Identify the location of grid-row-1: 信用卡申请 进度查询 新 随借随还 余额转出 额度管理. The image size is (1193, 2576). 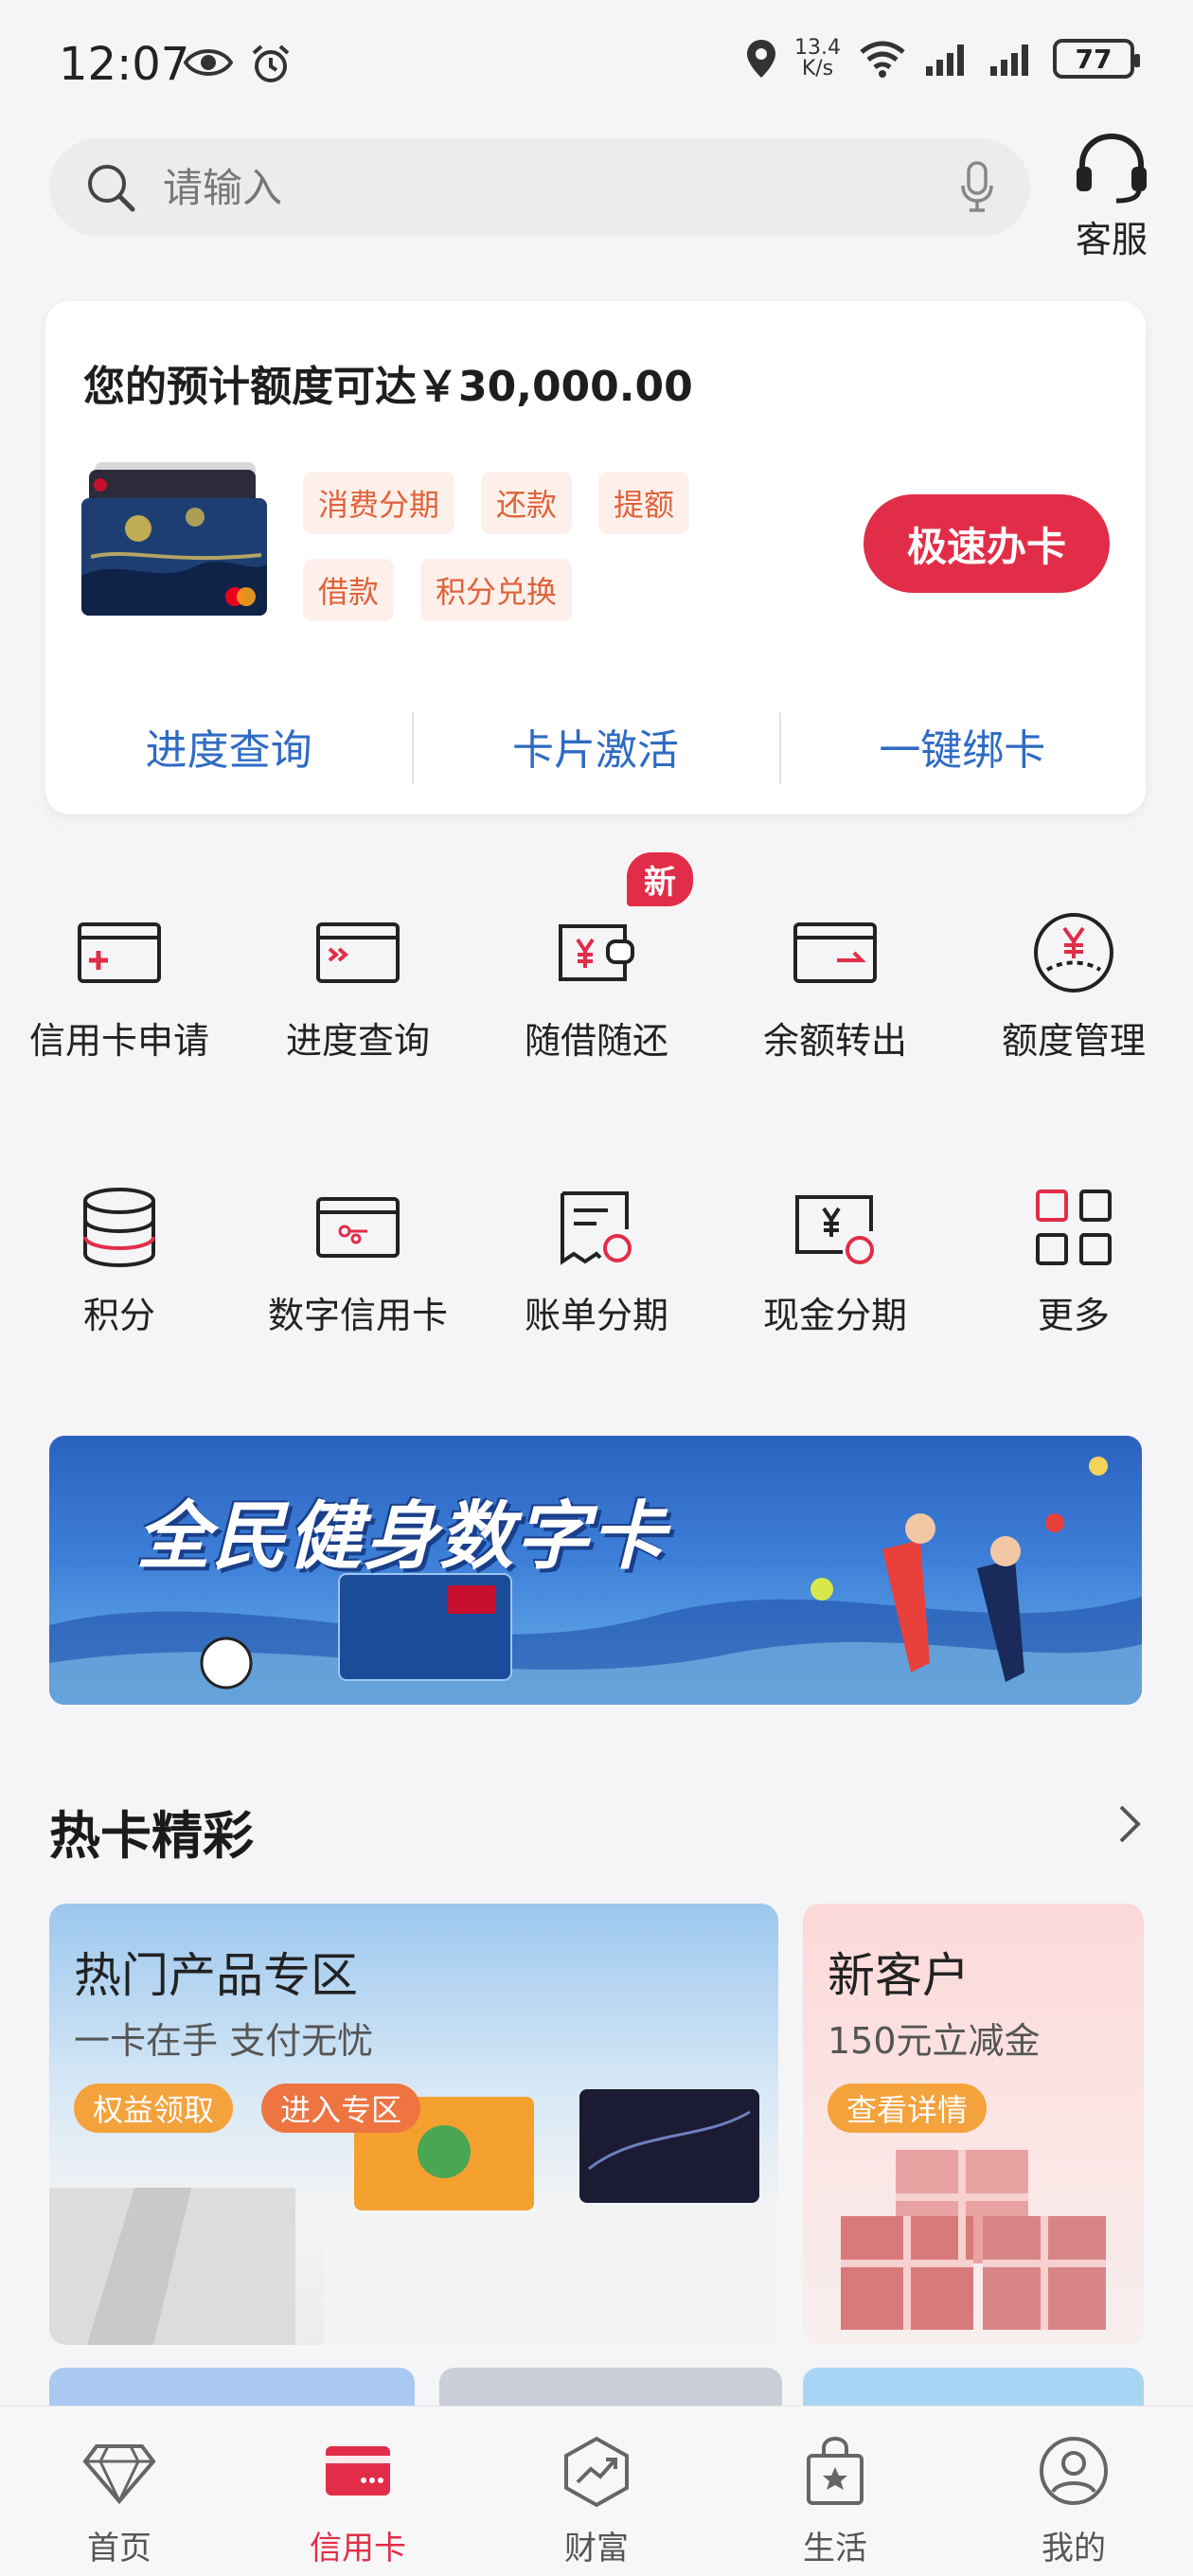
(596, 989).